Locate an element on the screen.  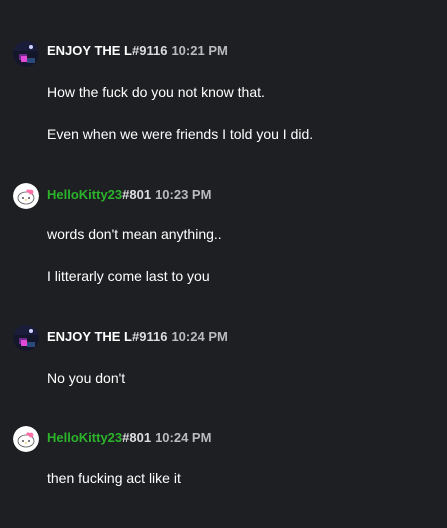
message-header: ENJOY THE L#9116 10:24 PM is located at coordinates (137, 337).